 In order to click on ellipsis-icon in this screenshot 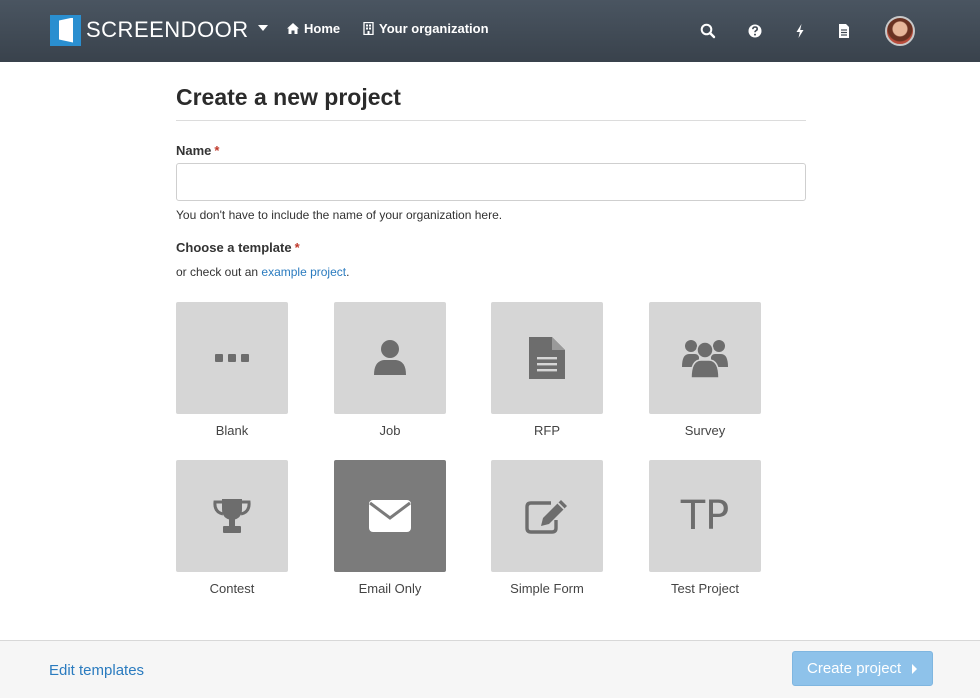, I will do `click(232, 358)`.